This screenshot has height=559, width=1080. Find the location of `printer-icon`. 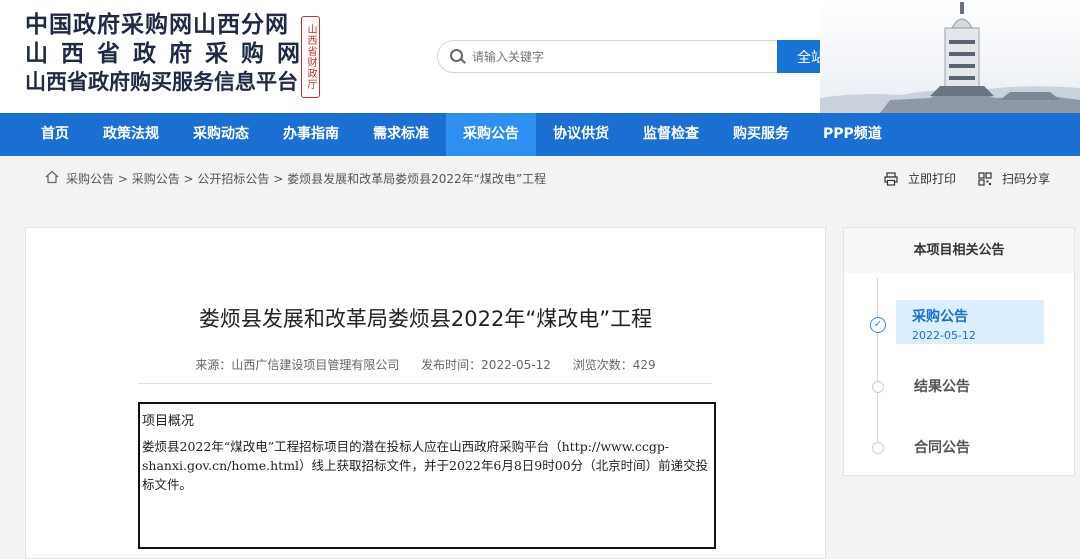

printer-icon is located at coordinates (891, 178).